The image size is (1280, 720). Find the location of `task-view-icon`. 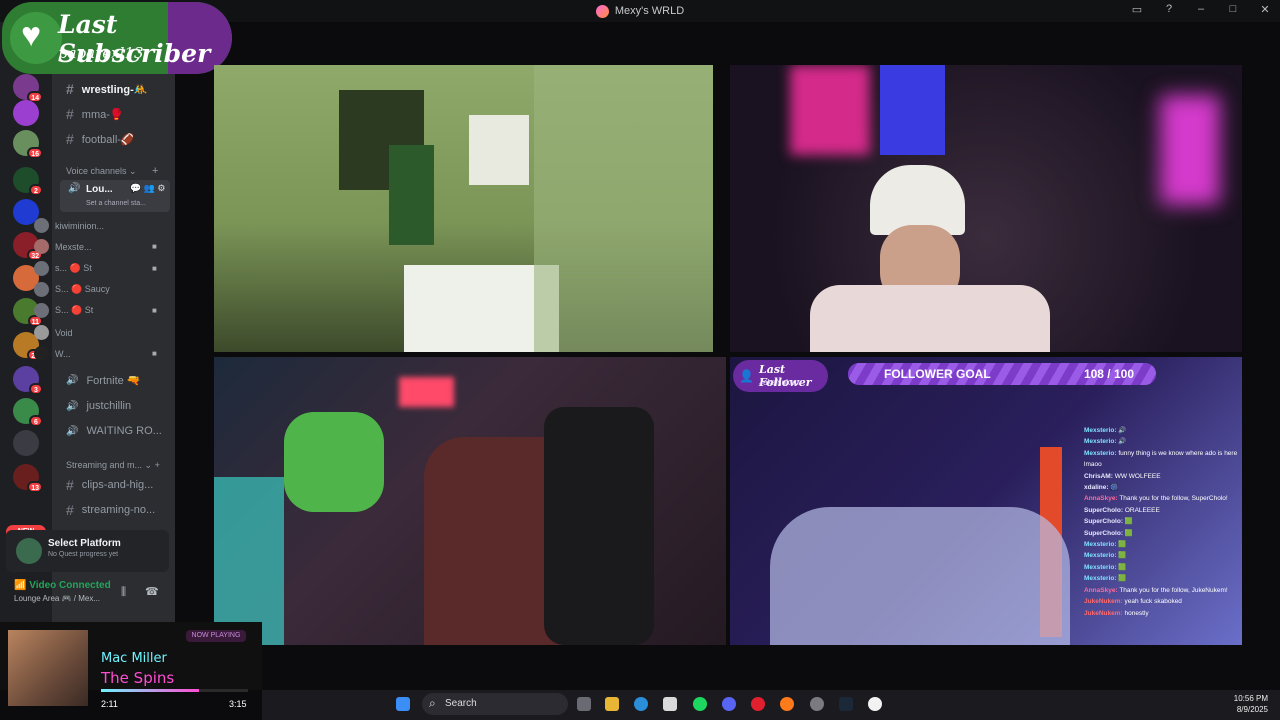

task-view-icon is located at coordinates (584, 704).